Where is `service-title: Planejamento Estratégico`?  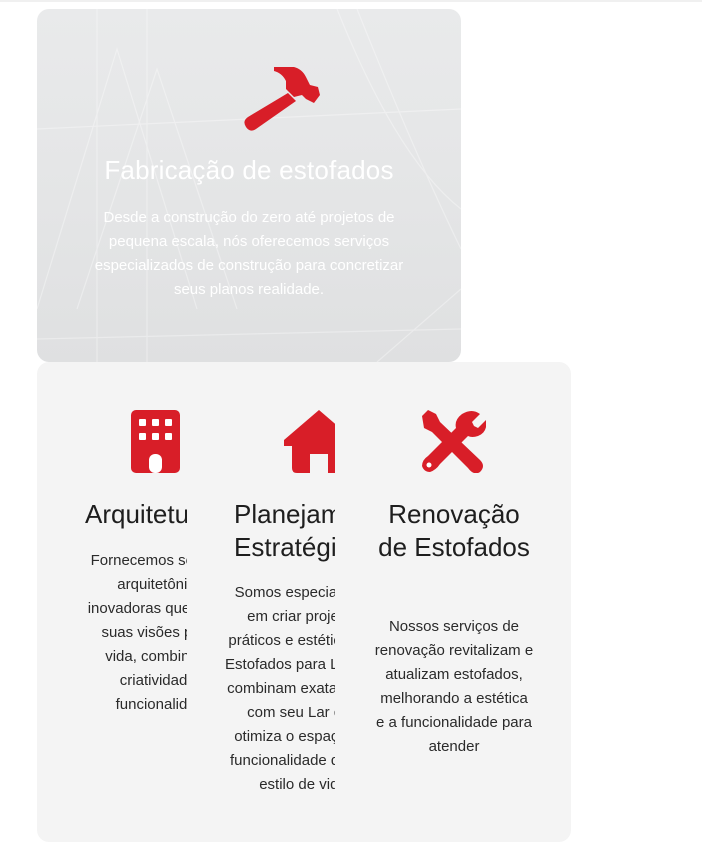 service-title: Planejamento Estratégico is located at coordinates (284, 530).